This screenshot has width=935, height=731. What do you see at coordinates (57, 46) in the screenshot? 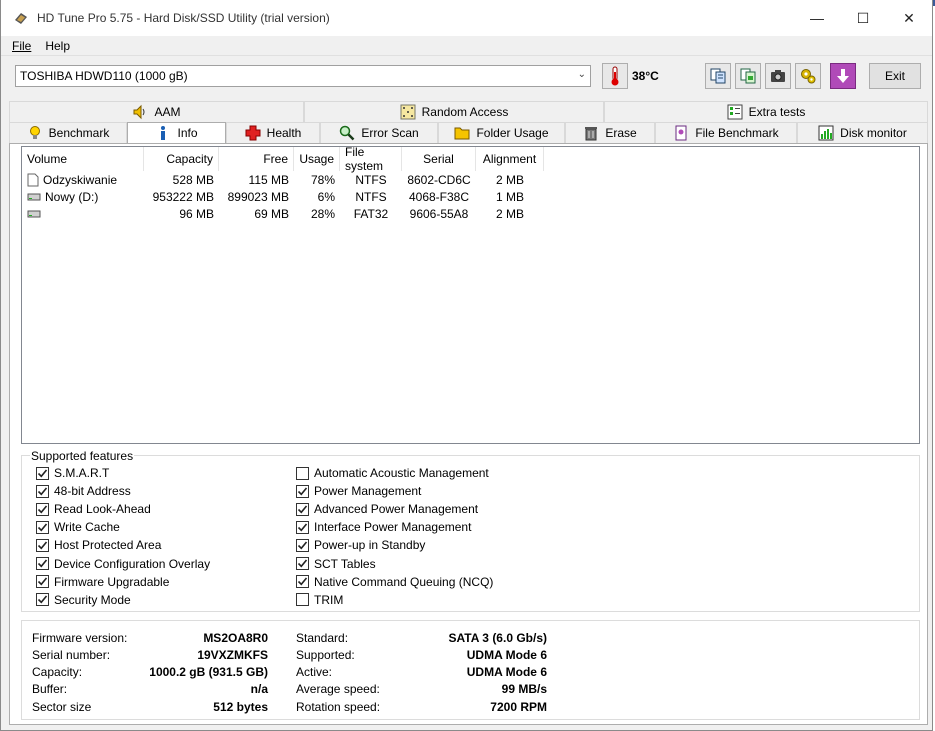
I see `menu-help: Help` at bounding box center [57, 46].